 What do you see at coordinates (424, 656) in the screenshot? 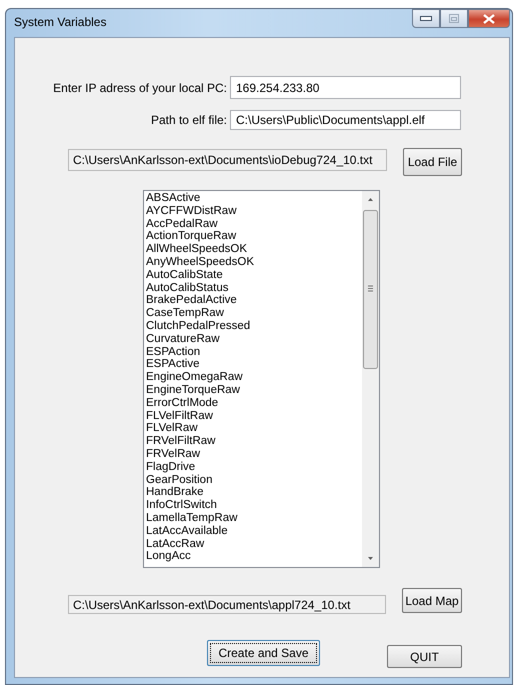
I see `quit-button: QUIT` at bounding box center [424, 656].